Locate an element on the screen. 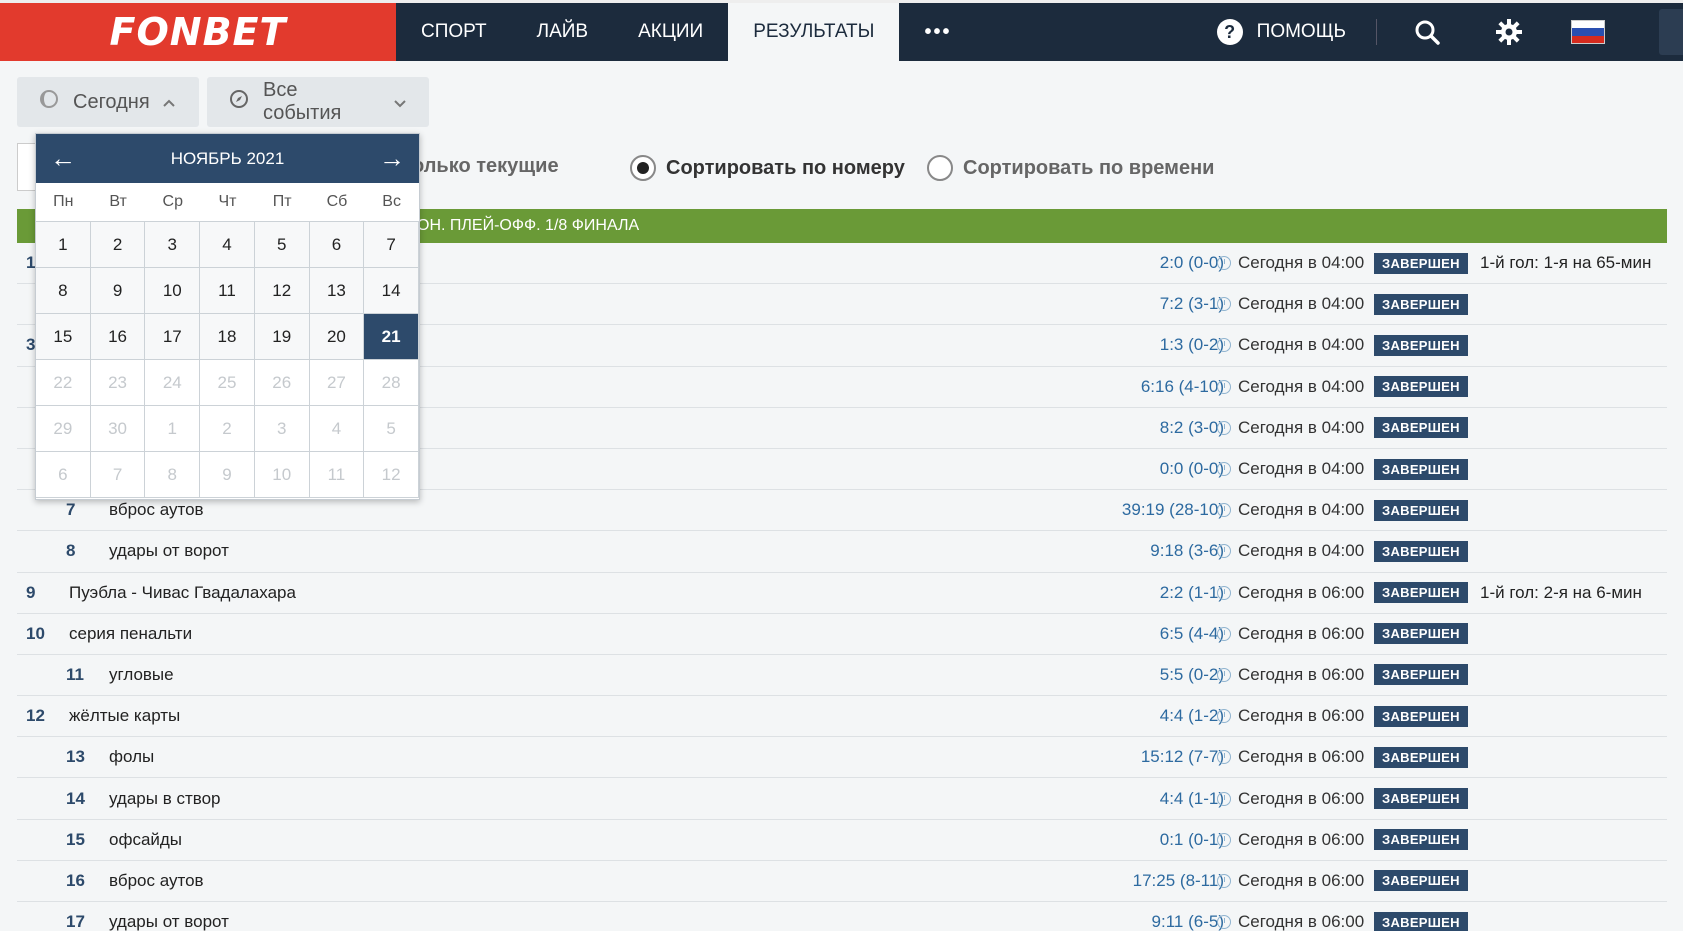 This screenshot has width=1683, height=931. events-filter: Все события is located at coordinates (318, 102).